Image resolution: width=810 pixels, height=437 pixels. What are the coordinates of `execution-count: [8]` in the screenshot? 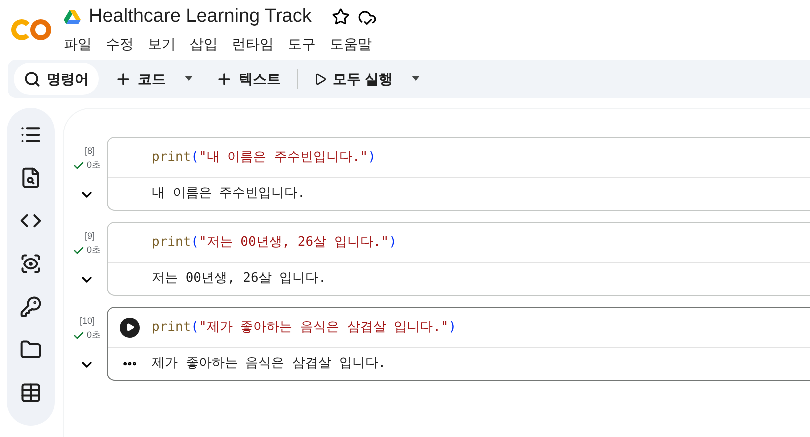 It's located at (90, 151).